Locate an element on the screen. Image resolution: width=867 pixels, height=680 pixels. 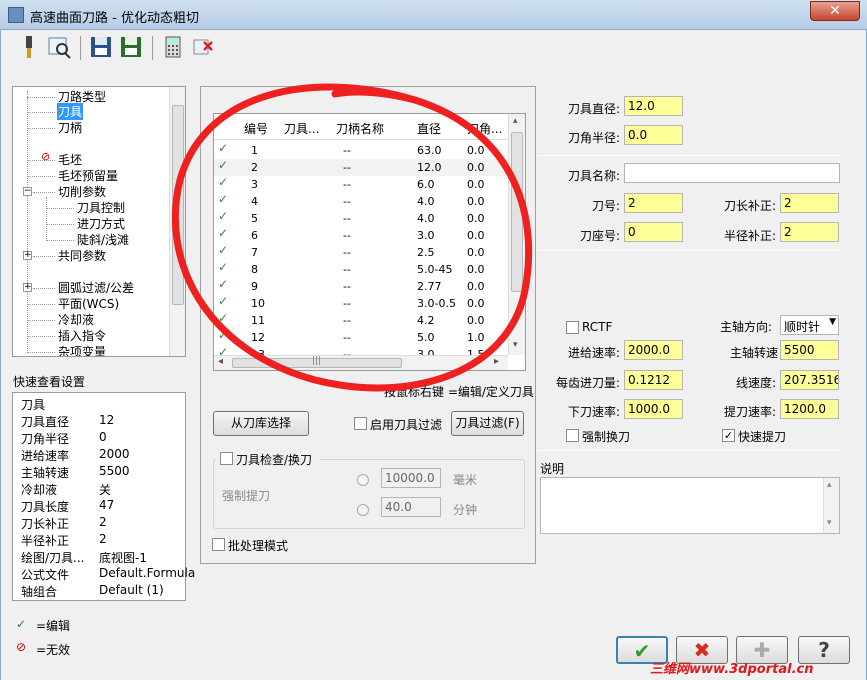
corner-radius-input: 0.0 is located at coordinates (653, 135).